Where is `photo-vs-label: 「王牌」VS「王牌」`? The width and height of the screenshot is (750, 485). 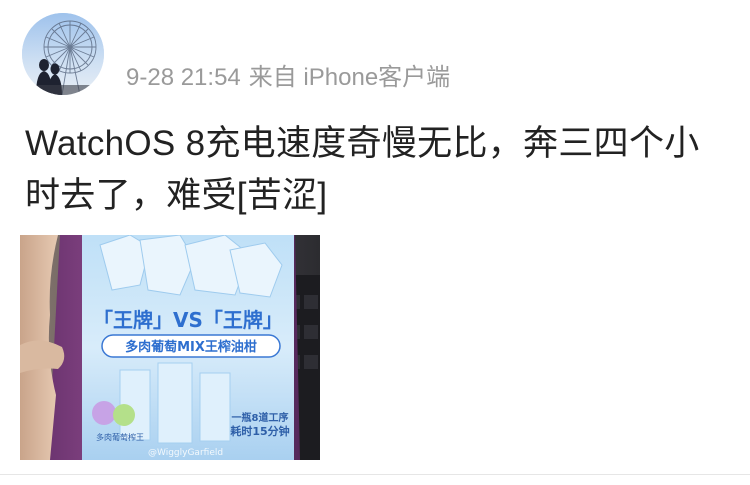
photo-vs-label: 「王牌」VS「王牌」 is located at coordinates (188, 320).